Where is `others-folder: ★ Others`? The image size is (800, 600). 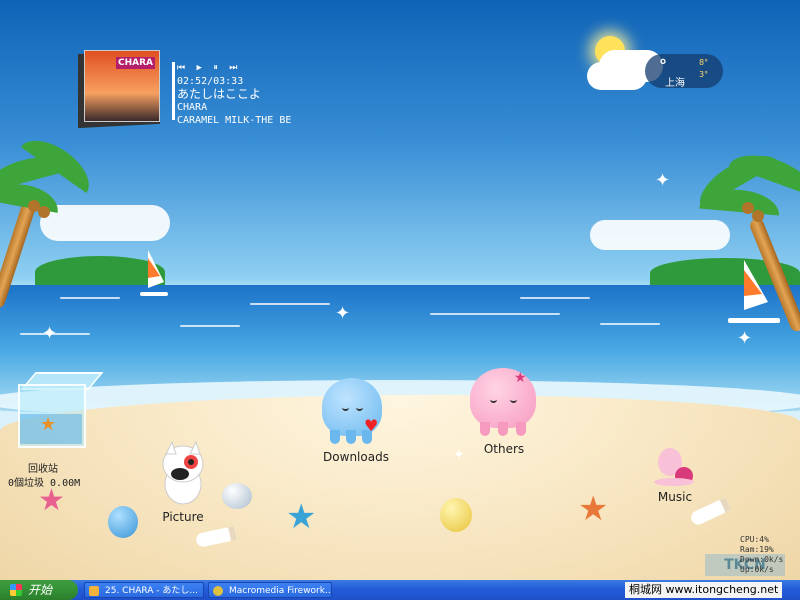
others-folder: ★ Others is located at coordinates (504, 412).